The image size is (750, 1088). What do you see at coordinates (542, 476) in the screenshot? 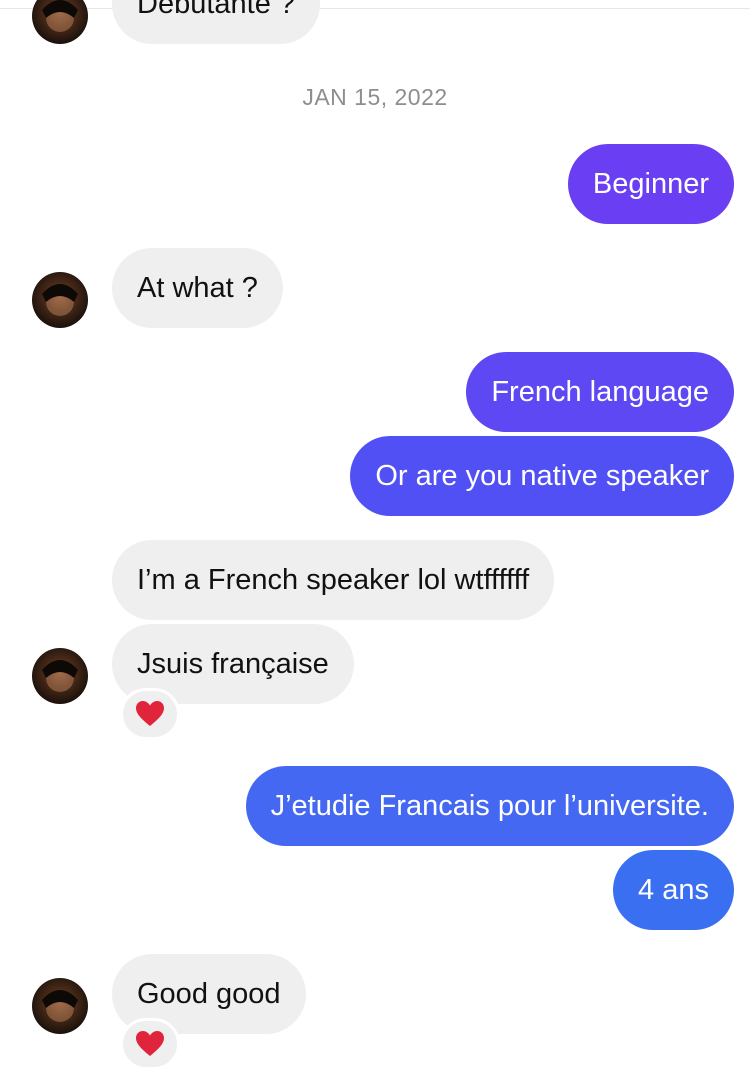
I see `message-bubble: Or are you native speaker` at bounding box center [542, 476].